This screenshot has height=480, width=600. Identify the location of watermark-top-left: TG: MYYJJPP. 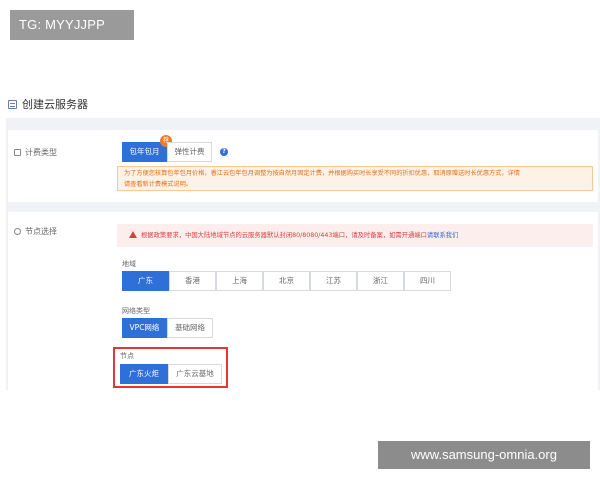
(72, 25).